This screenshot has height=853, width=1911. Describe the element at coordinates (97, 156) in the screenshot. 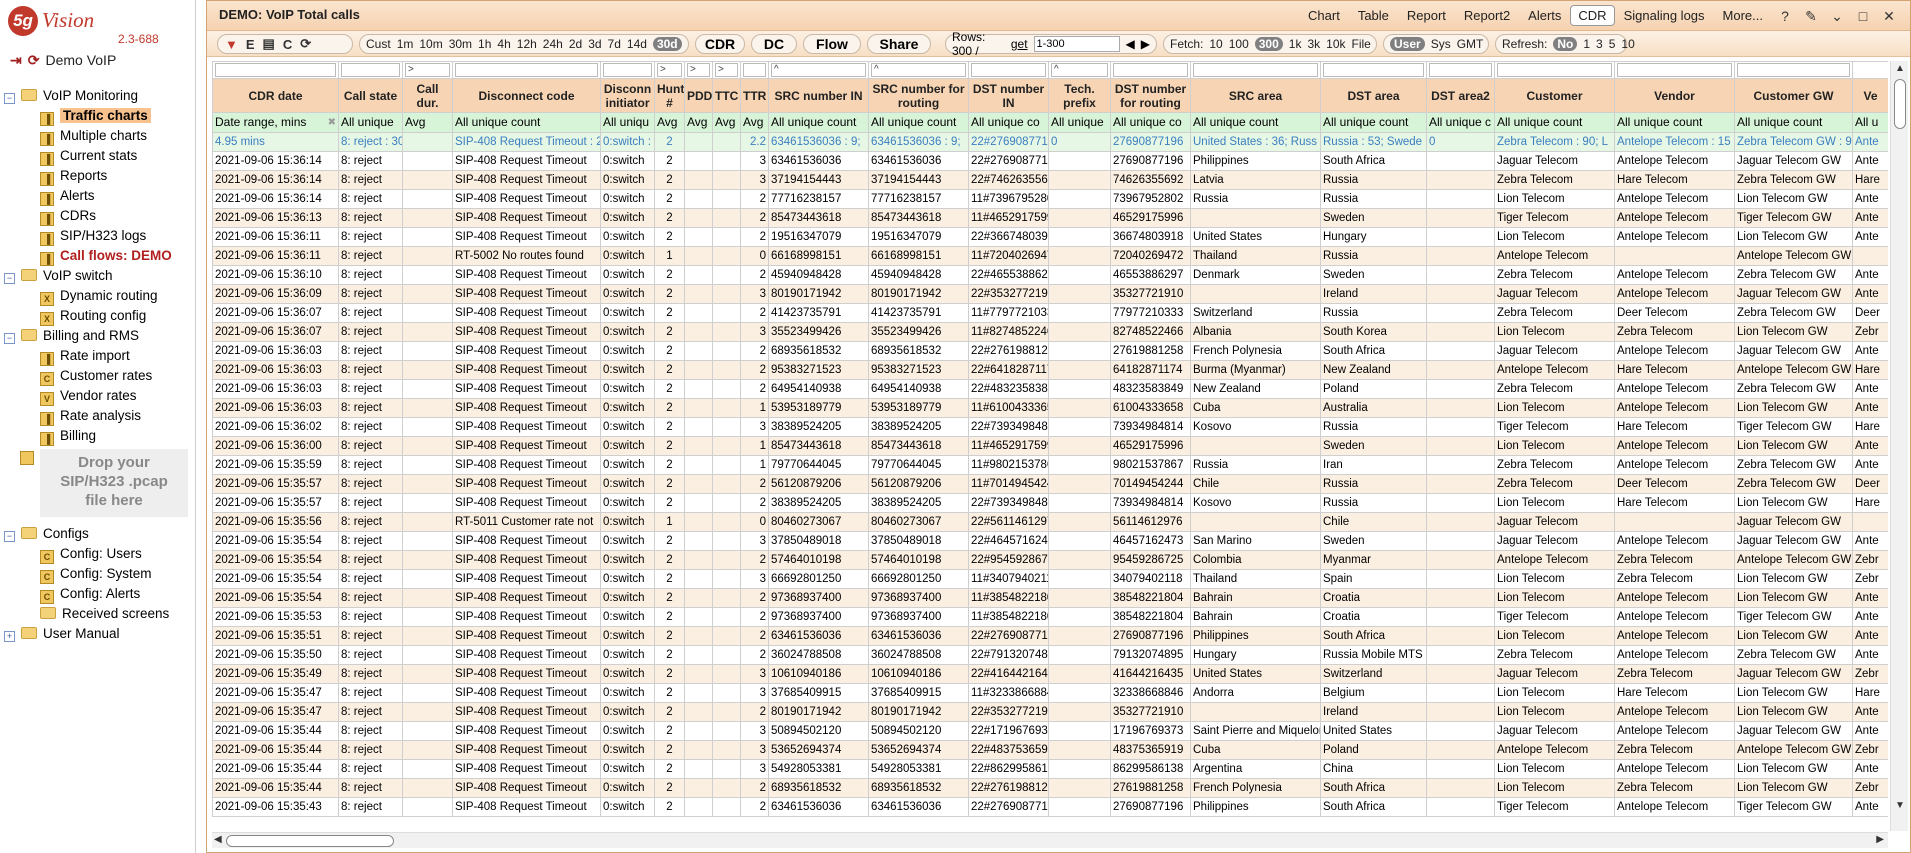

I see `sidebar-item-current-stats: ▐ Current stats` at that location.